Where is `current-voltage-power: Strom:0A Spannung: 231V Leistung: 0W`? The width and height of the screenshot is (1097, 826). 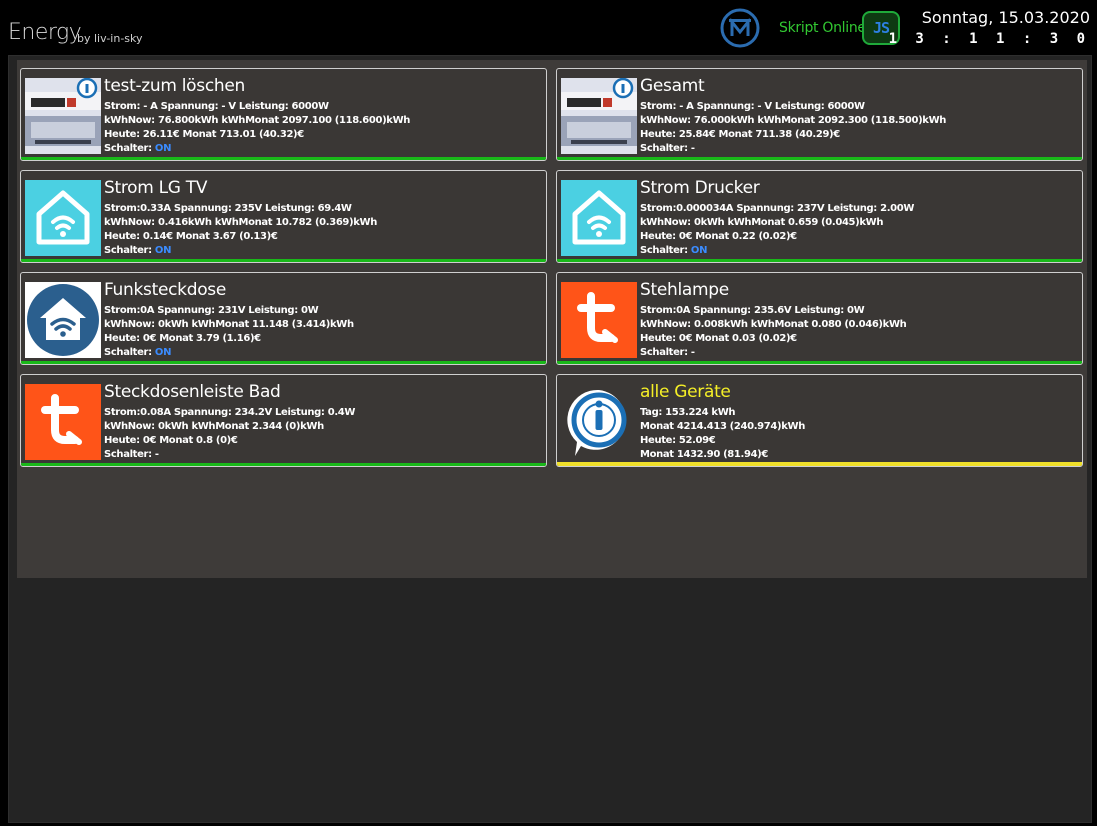
current-voltage-power: Strom:0A Spannung: 231V Leistung: 0W is located at coordinates (211, 310).